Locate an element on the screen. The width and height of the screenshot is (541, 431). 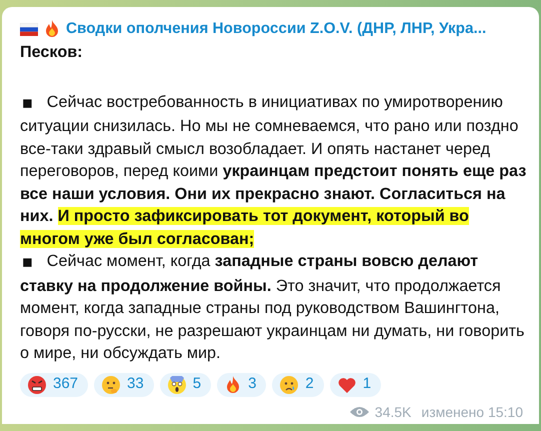
angry-face-icon is located at coordinates (37, 385).